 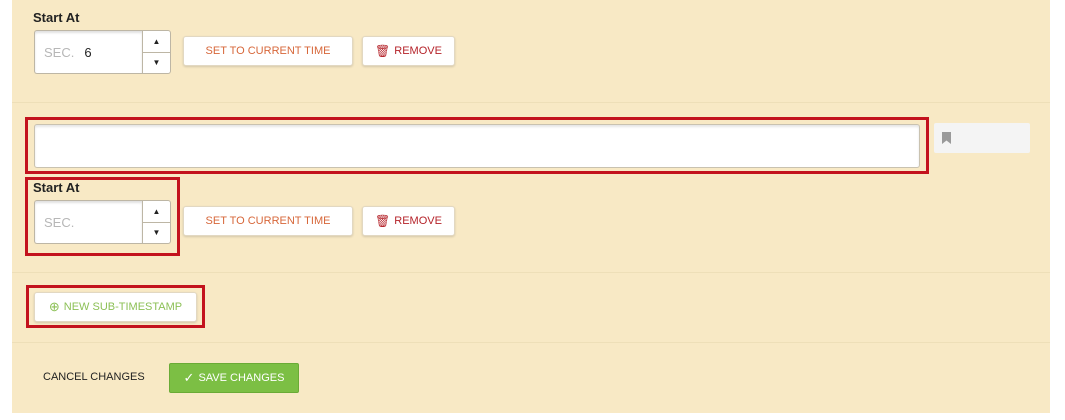 I want to click on save-changes-label: SAVE CHANGES, so click(x=241, y=378).